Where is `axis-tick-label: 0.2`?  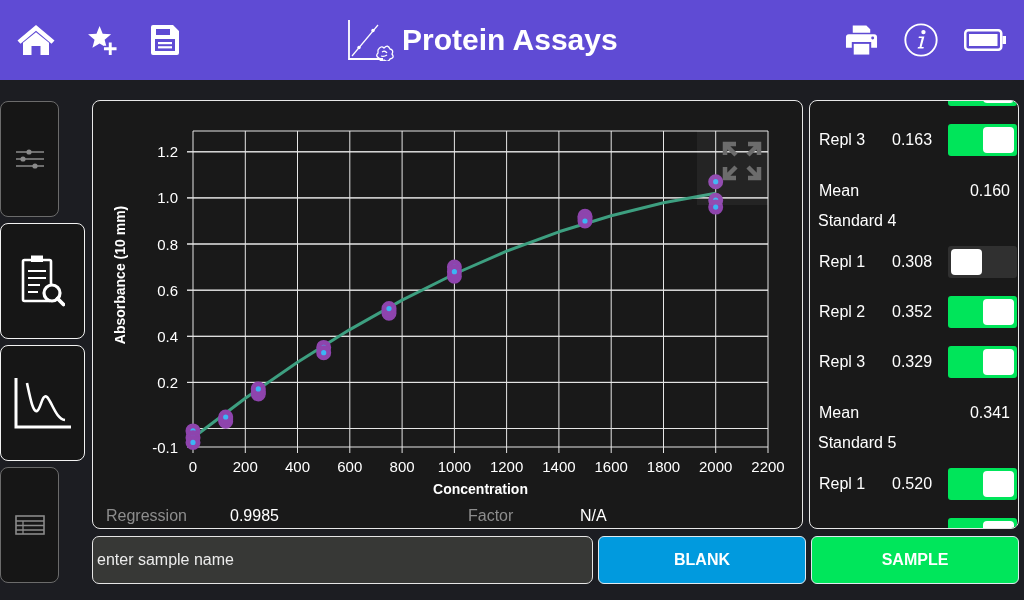
axis-tick-label: 0.2 is located at coordinates (167, 382).